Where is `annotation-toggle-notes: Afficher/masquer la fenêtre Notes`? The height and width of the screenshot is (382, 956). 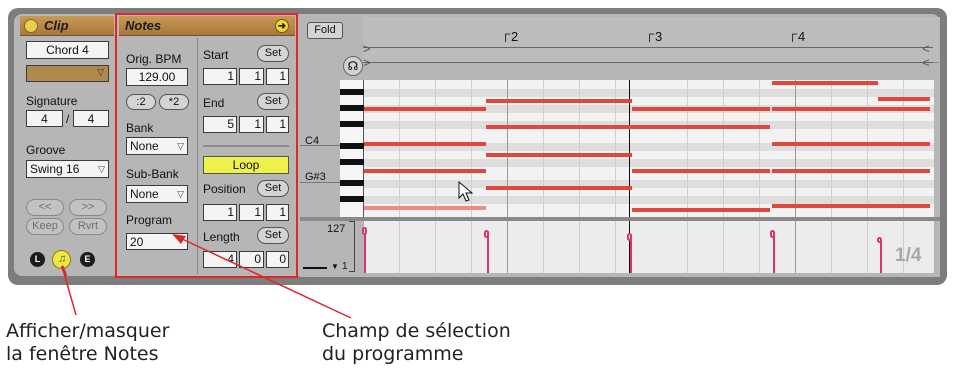
annotation-toggle-notes: Afficher/masquer la fenêtre Notes is located at coordinates (87, 343).